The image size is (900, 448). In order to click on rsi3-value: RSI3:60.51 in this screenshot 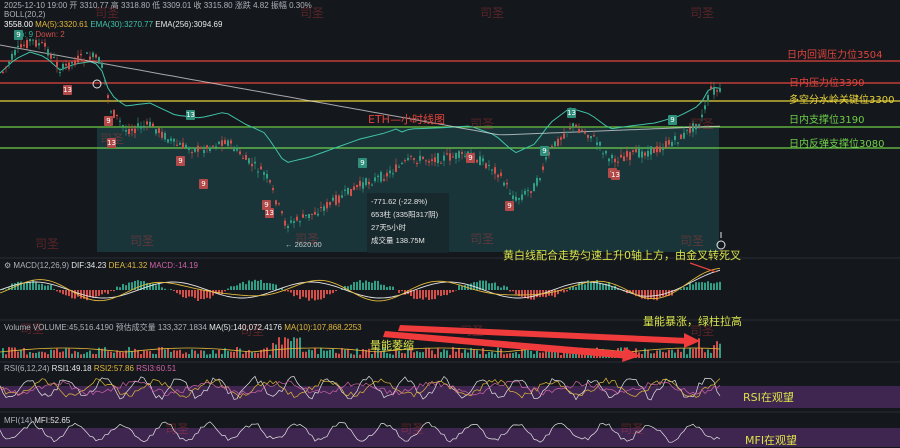, I will do `click(156, 368)`.